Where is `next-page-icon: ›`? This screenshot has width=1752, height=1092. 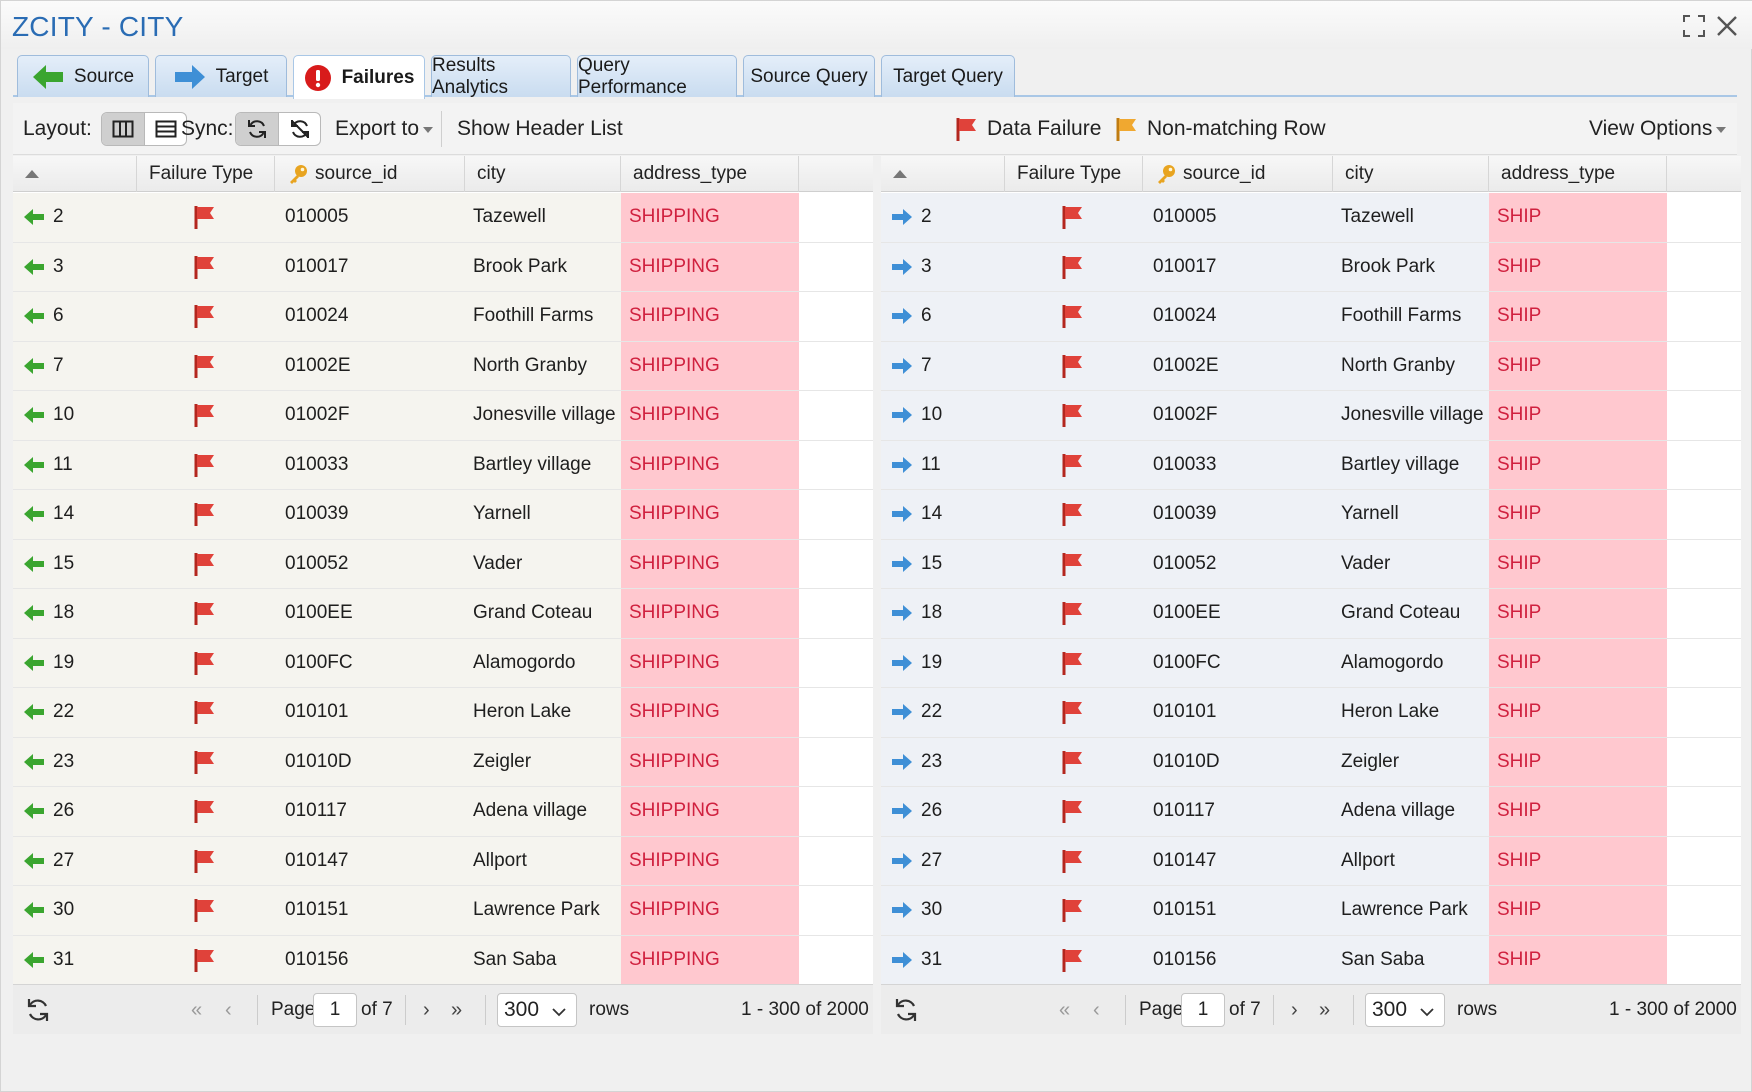 next-page-icon: › is located at coordinates (1294, 1009).